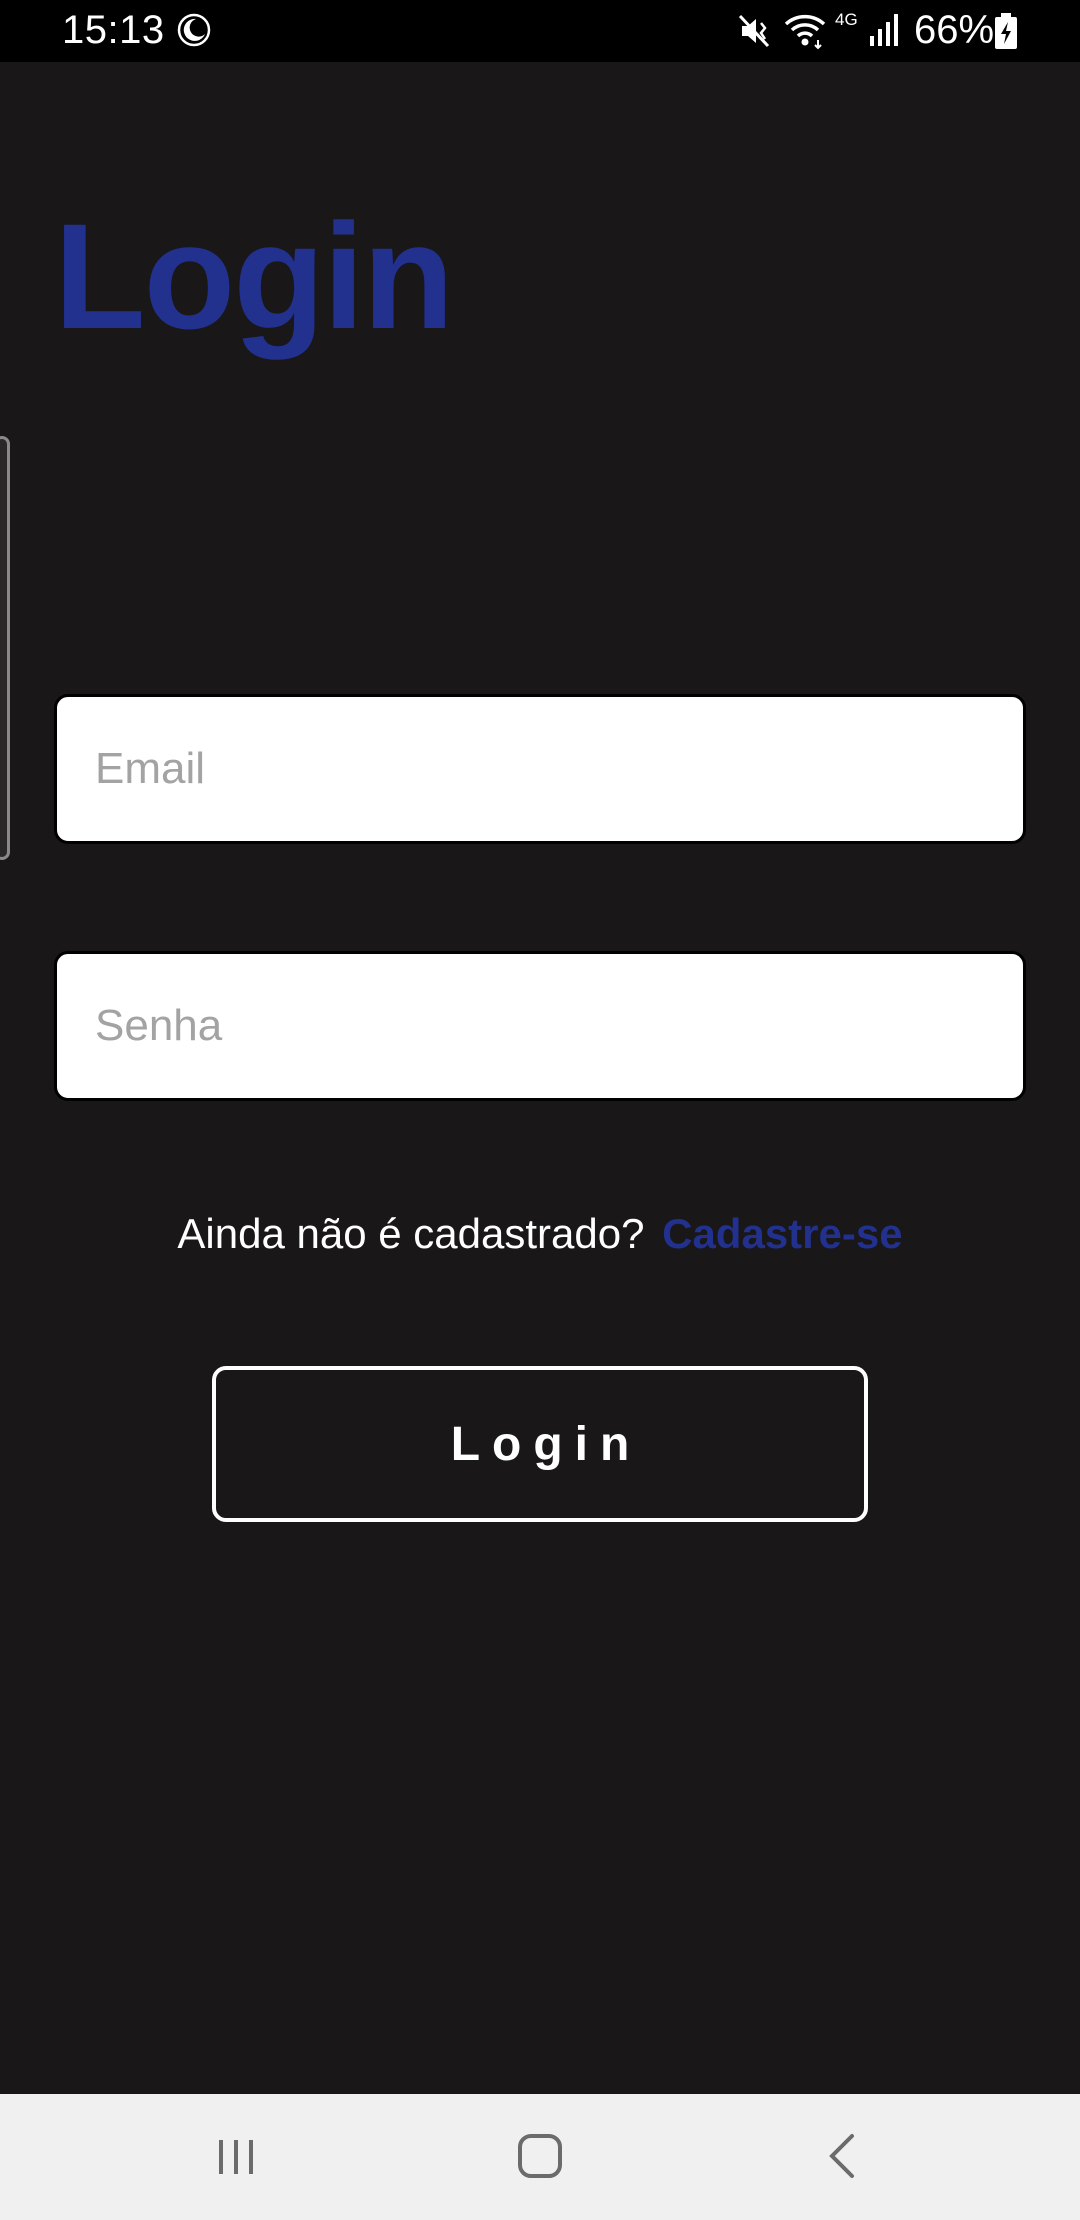 Image resolution: width=1080 pixels, height=2220 pixels. What do you see at coordinates (782, 1233) in the screenshot?
I see `register-link: Cadastre-se` at bounding box center [782, 1233].